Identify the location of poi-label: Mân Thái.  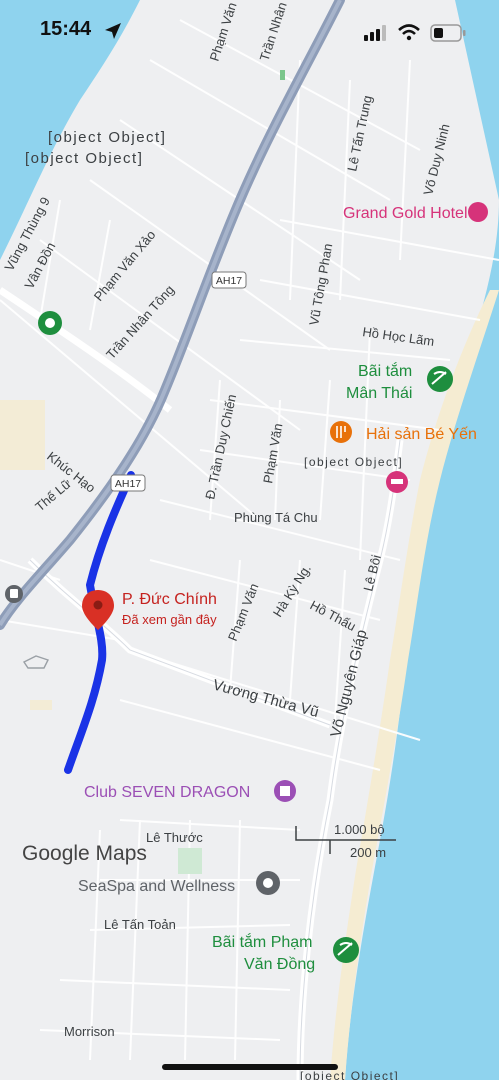
(379, 393).